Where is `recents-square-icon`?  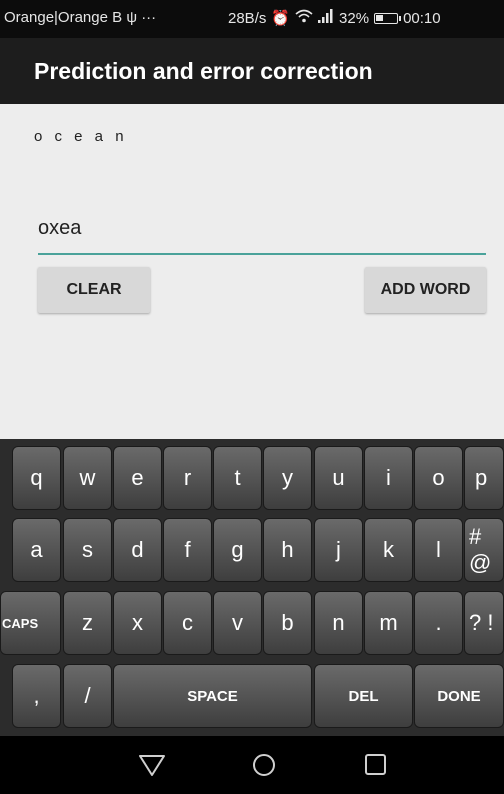 recents-square-icon is located at coordinates (376, 765).